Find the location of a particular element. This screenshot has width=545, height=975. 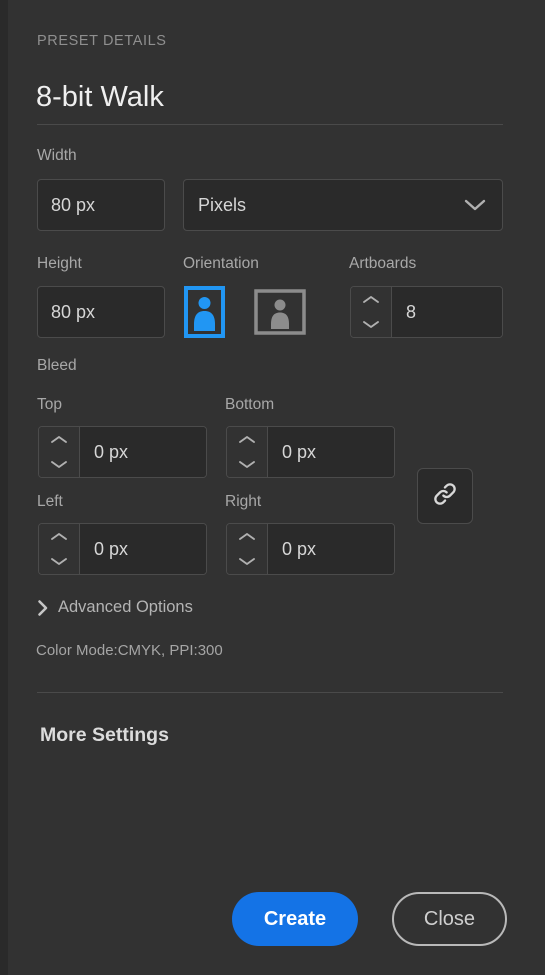

width-input: 80 px is located at coordinates (101, 205).